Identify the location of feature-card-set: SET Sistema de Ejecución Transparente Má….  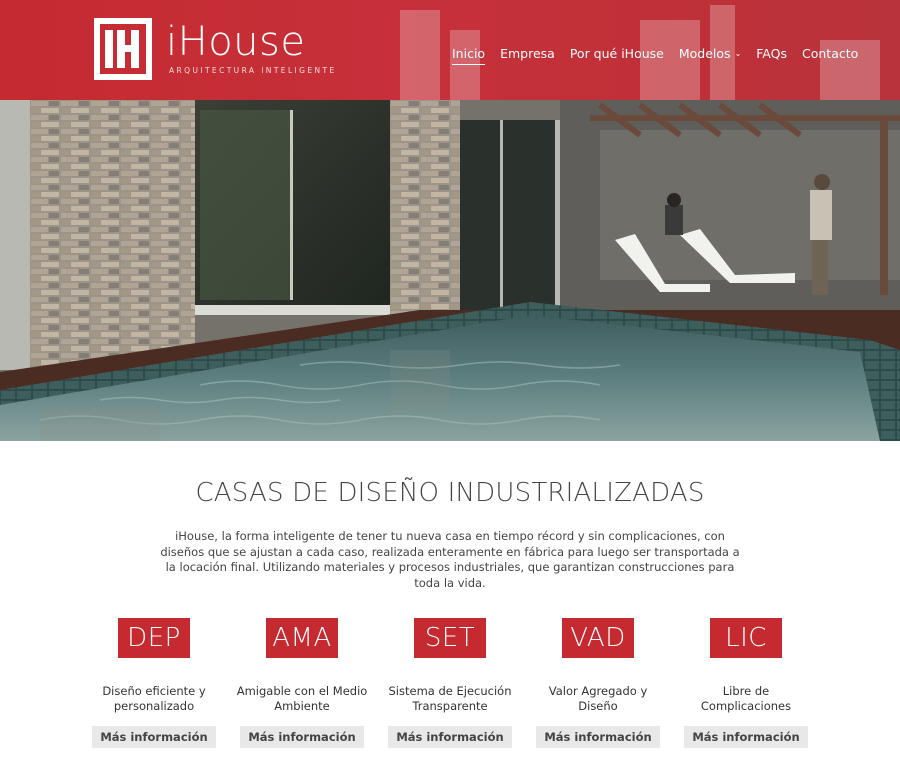
(450, 683).